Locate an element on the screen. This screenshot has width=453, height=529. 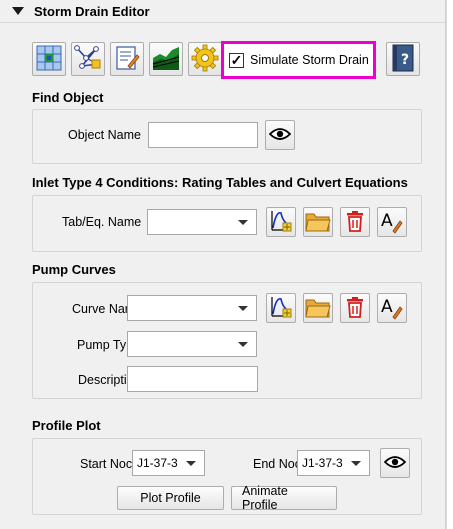
pump-curves-title: Pump Curves is located at coordinates (74, 269).